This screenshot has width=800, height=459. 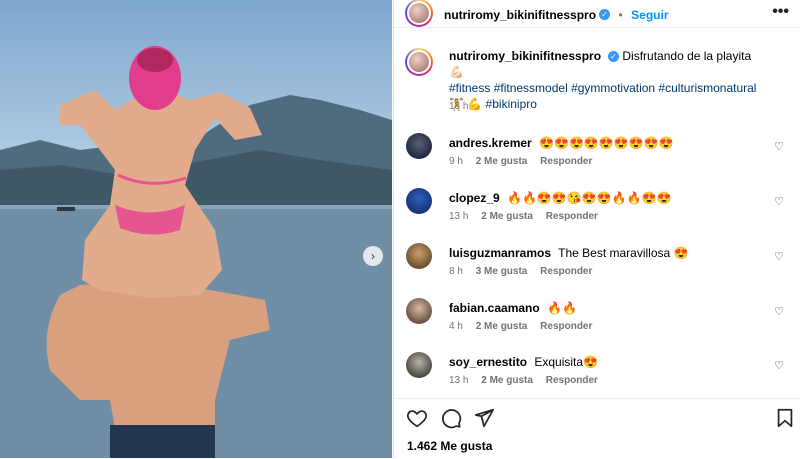 I want to click on comment-body: 🔥🔥😍😍😘😍😍🔥🔥😍😍, so click(x=589, y=198).